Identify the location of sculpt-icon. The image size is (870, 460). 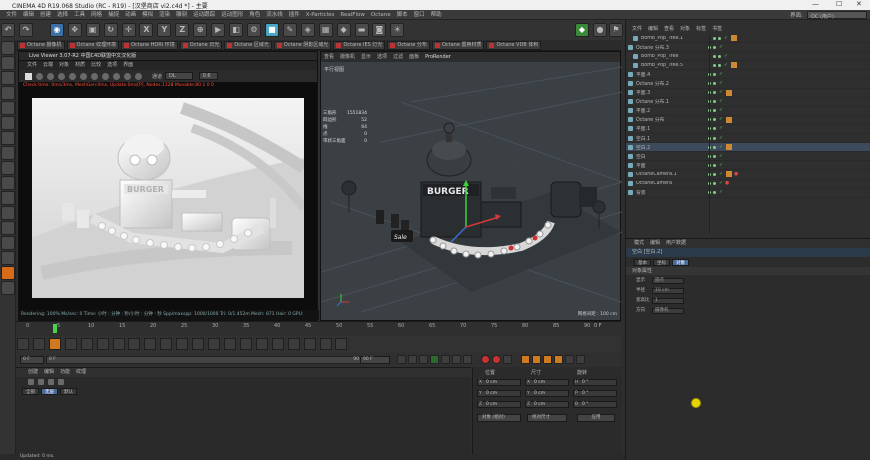
(8, 228).